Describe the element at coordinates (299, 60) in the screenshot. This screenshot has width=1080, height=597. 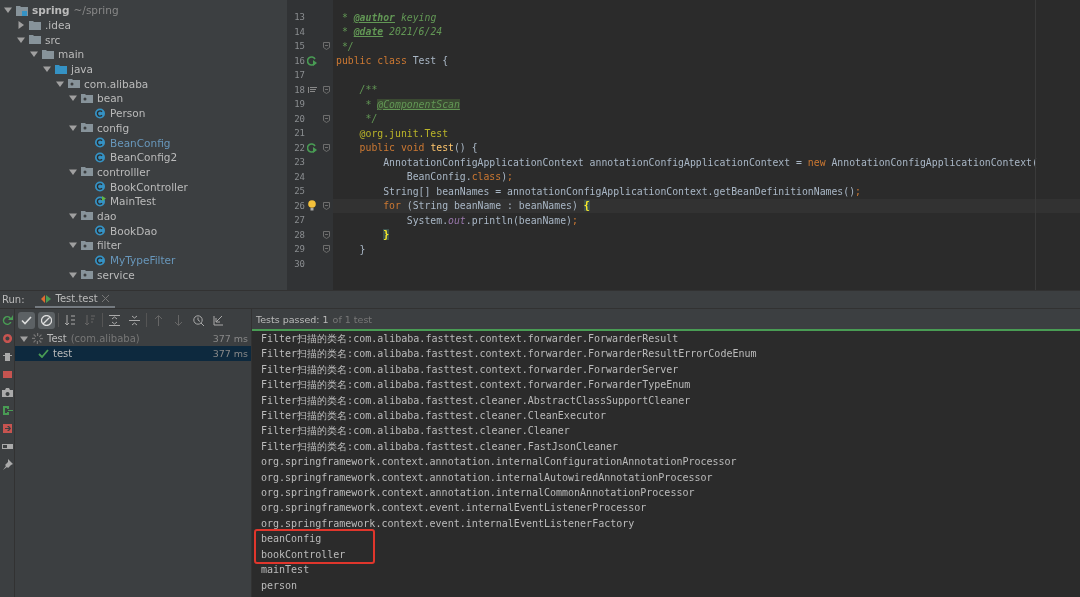
I see `line-number: 16` at that location.